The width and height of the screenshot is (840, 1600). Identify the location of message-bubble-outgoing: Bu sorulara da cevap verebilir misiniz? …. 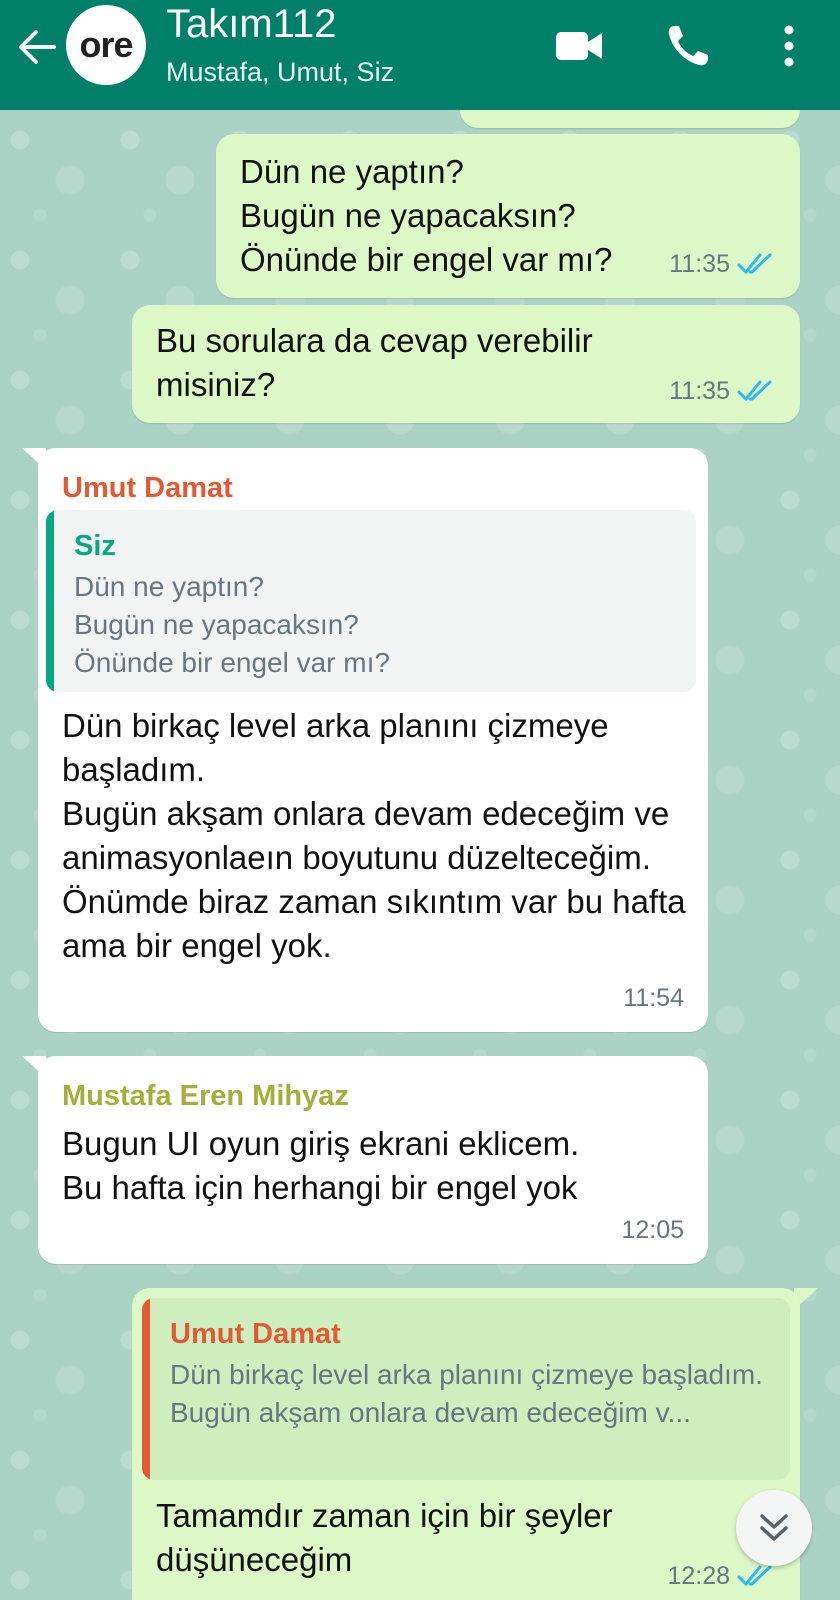
(466, 364).